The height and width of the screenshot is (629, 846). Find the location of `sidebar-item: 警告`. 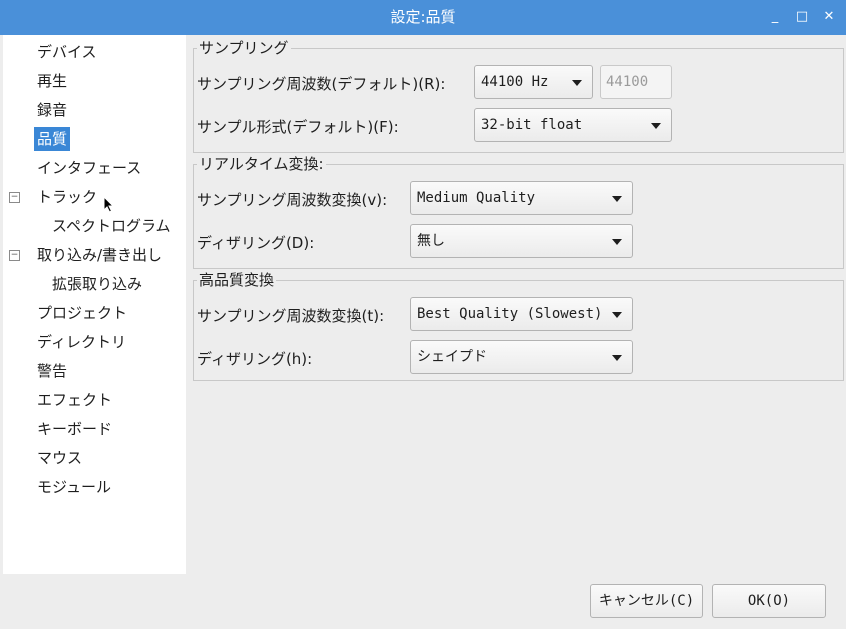

sidebar-item: 警告 is located at coordinates (52, 371).